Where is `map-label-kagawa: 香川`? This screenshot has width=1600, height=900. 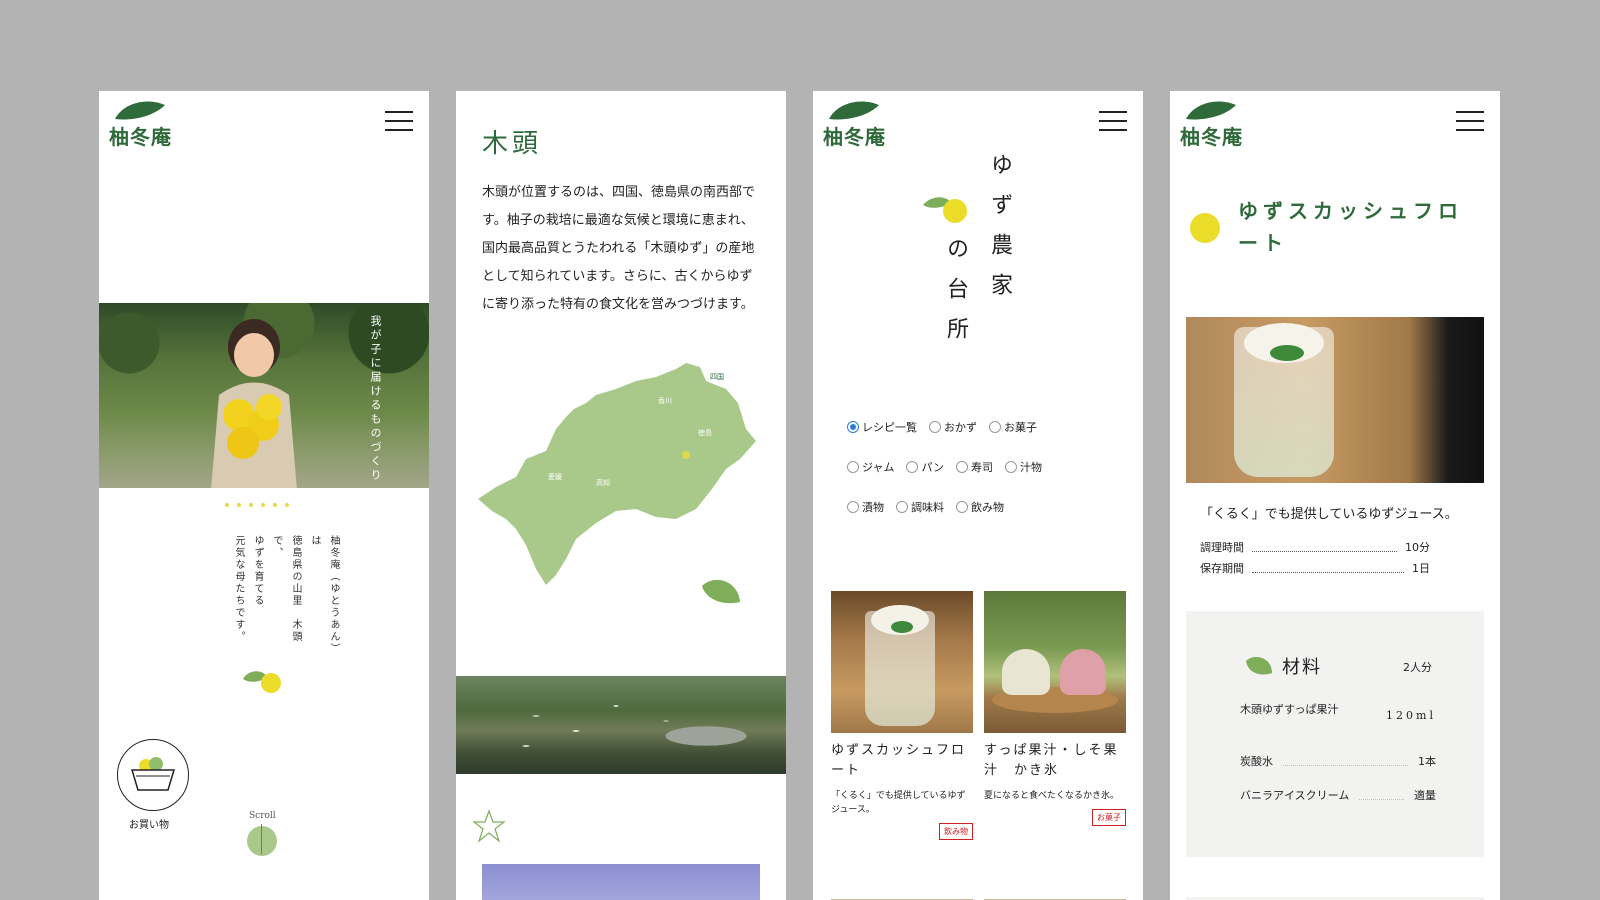
map-label-kagawa: 香川 is located at coordinates (665, 400).